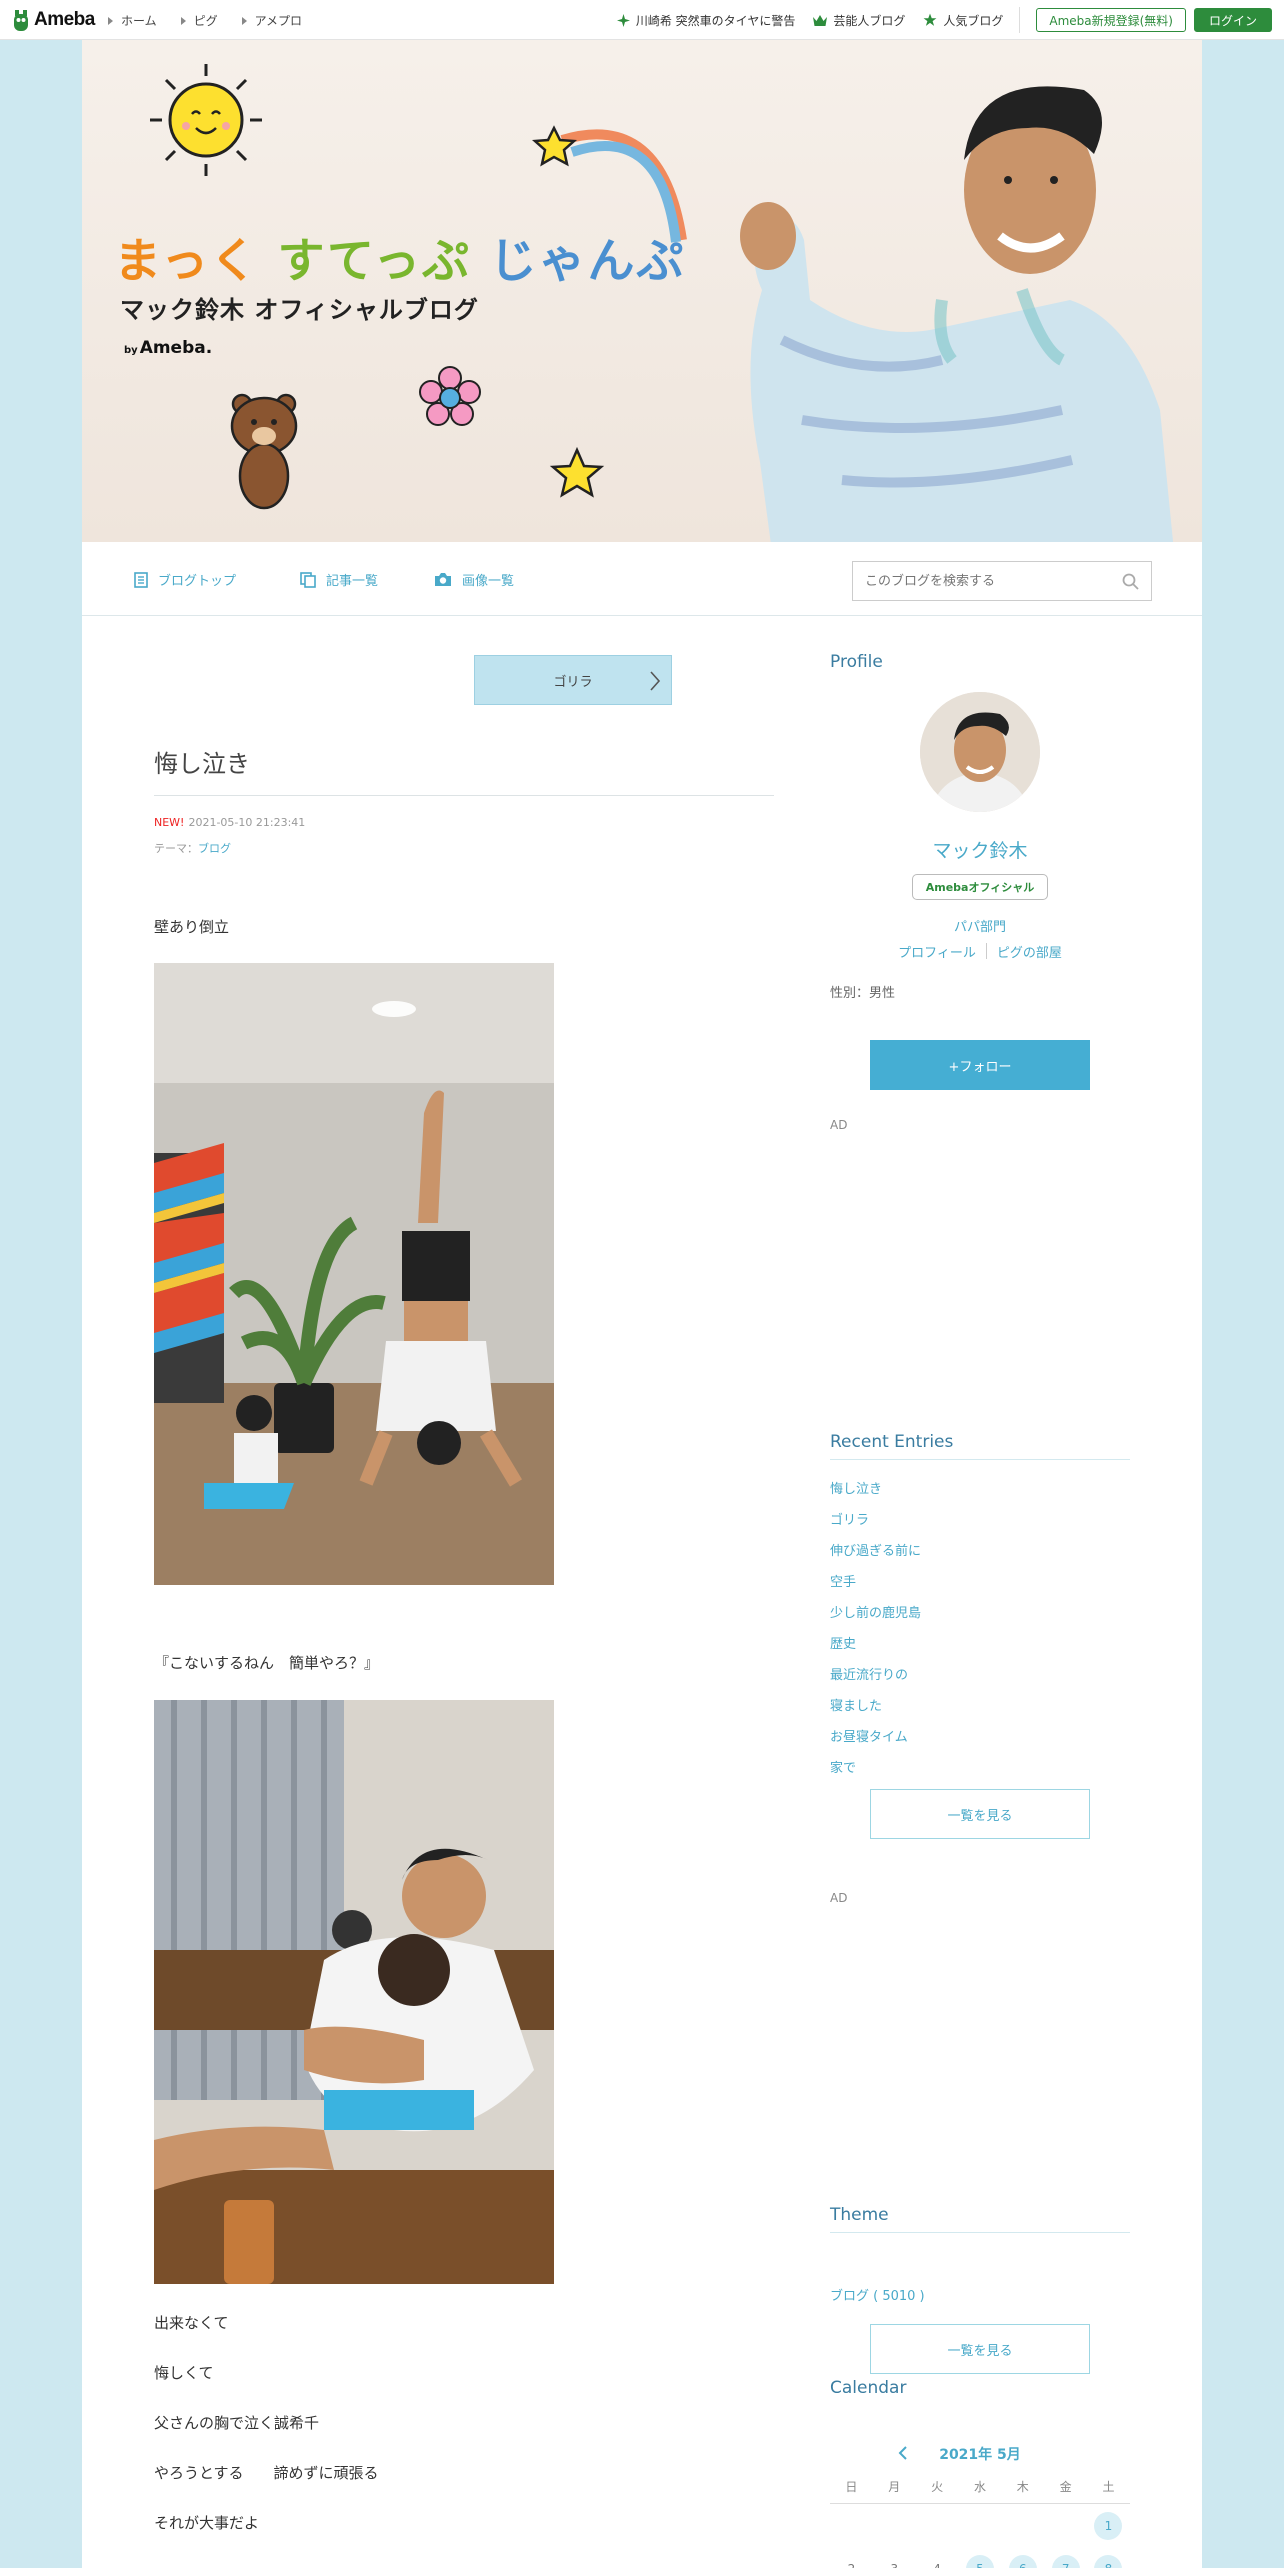  What do you see at coordinates (191, 2323) in the screenshot?
I see `article-paragraph: 出来なくて` at bounding box center [191, 2323].